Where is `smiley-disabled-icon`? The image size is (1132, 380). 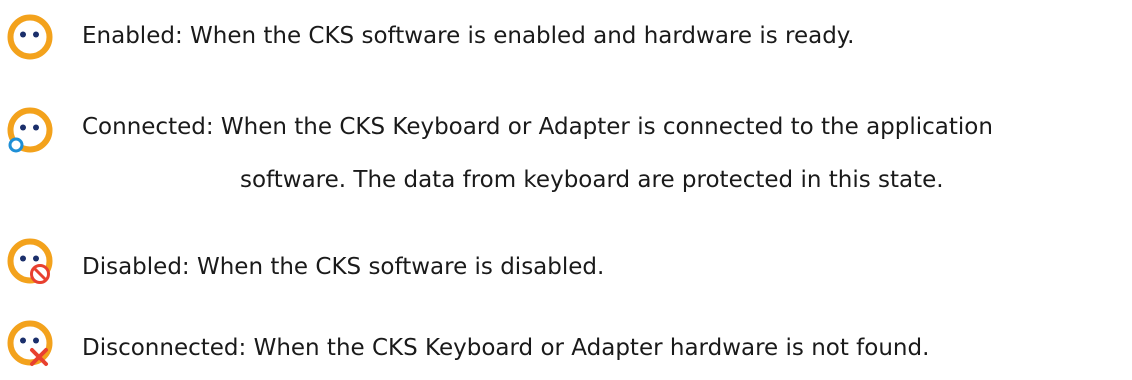
smiley-disabled-icon is located at coordinates (30, 261).